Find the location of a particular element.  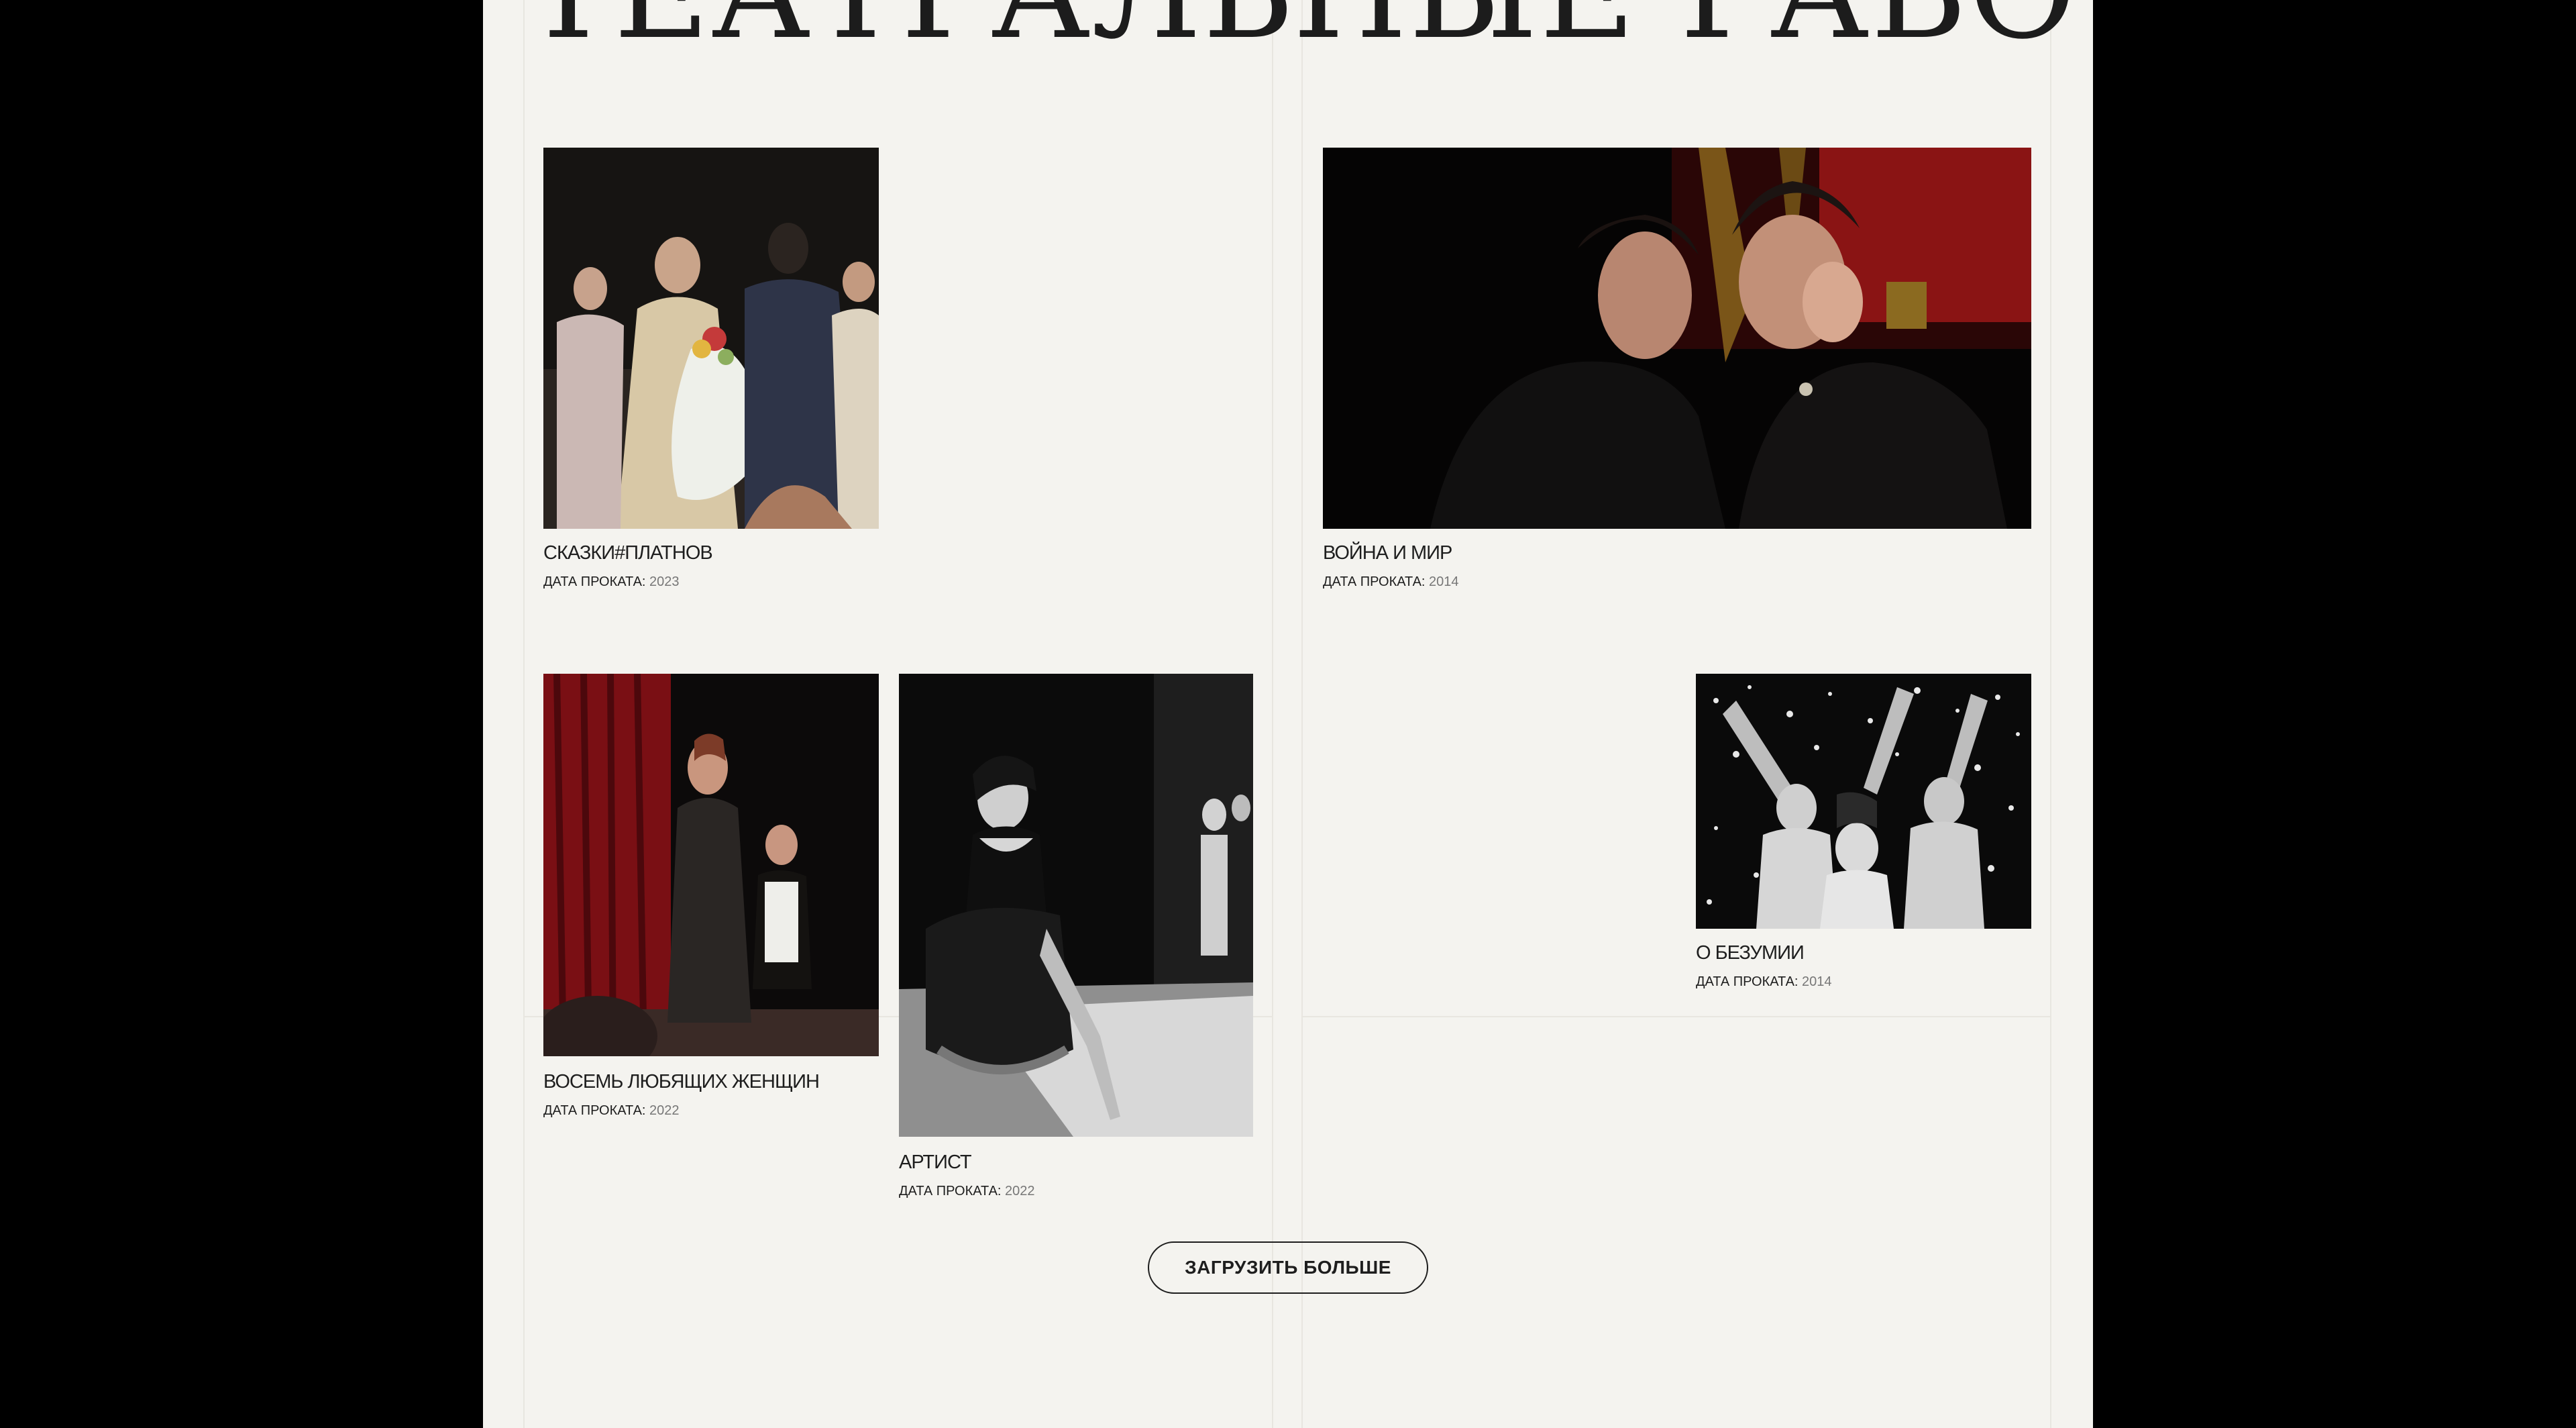

release-year: 2023 is located at coordinates (664, 581).